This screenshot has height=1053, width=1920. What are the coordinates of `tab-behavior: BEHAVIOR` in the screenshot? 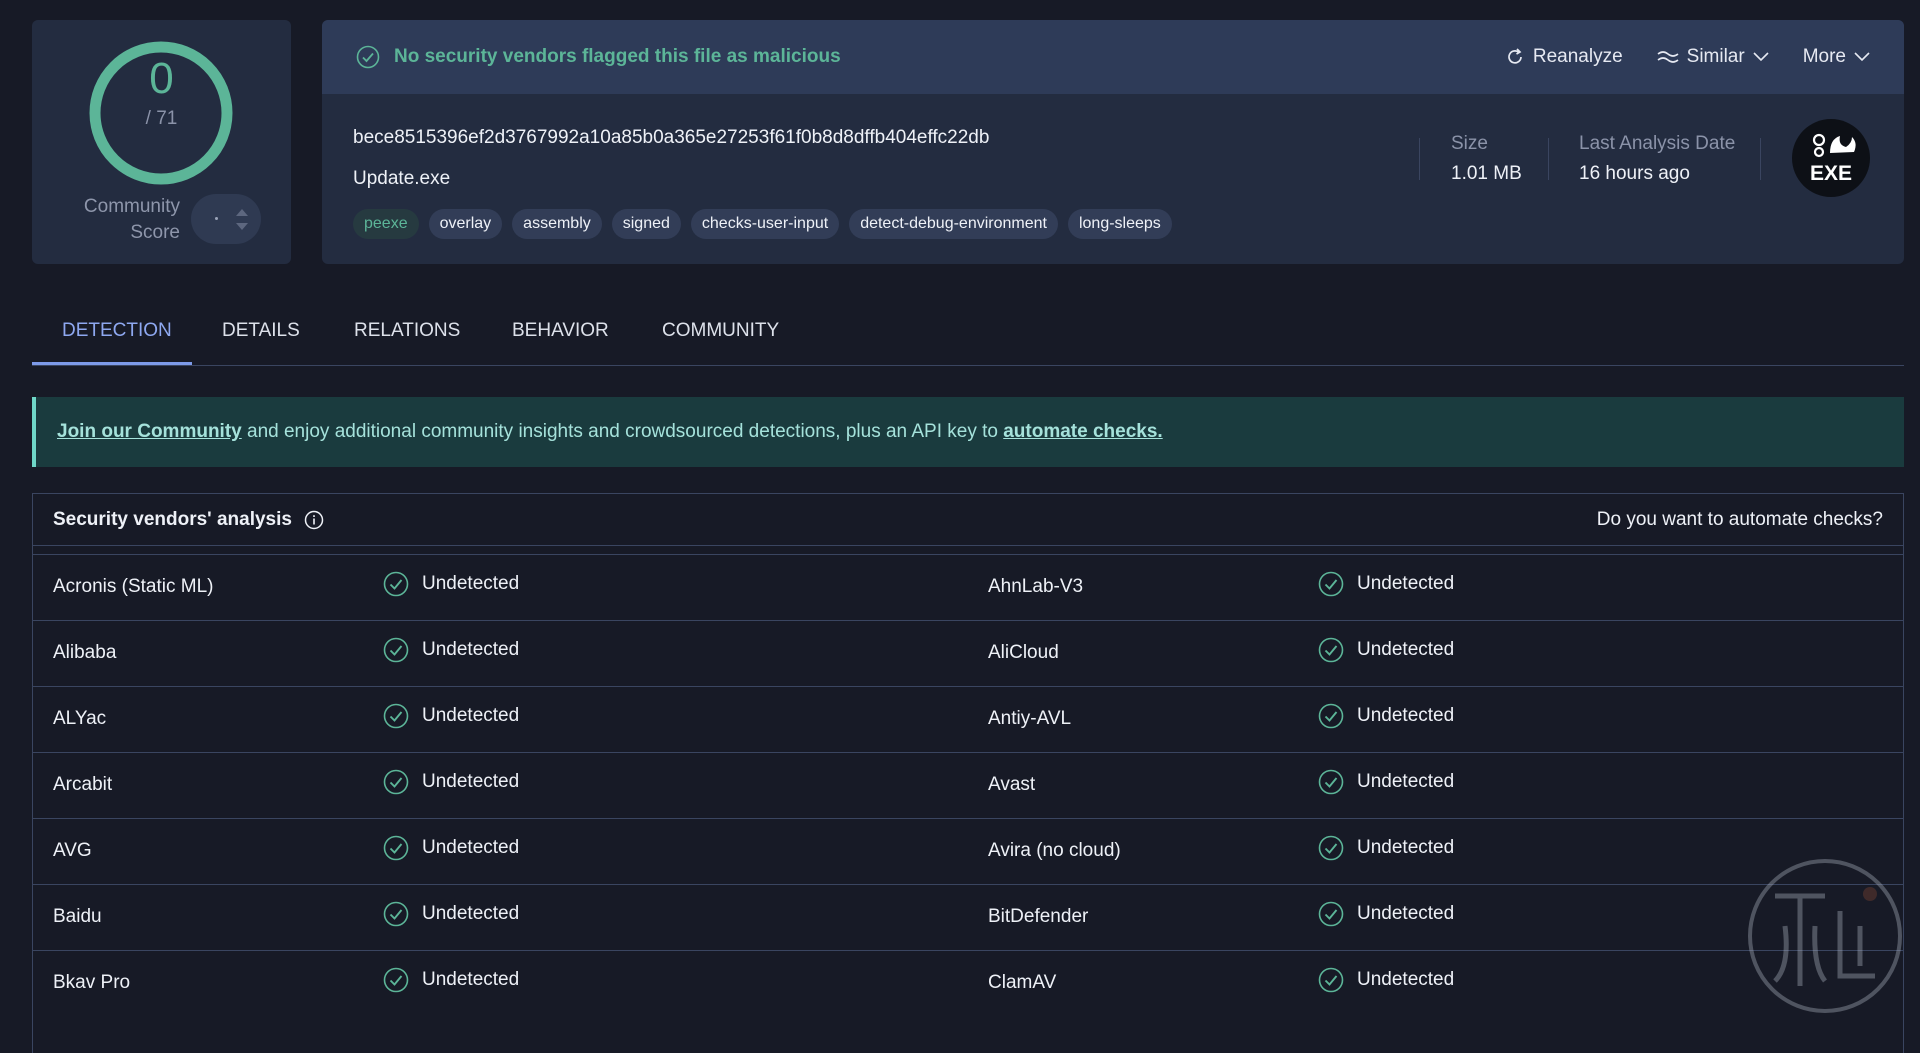 It's located at (560, 331).